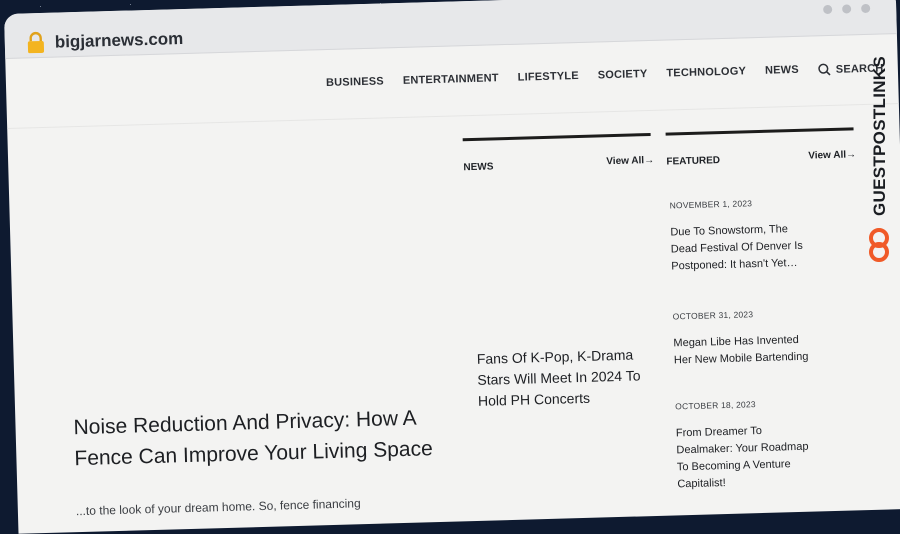  I want to click on nav-divider, so click(453, 116).